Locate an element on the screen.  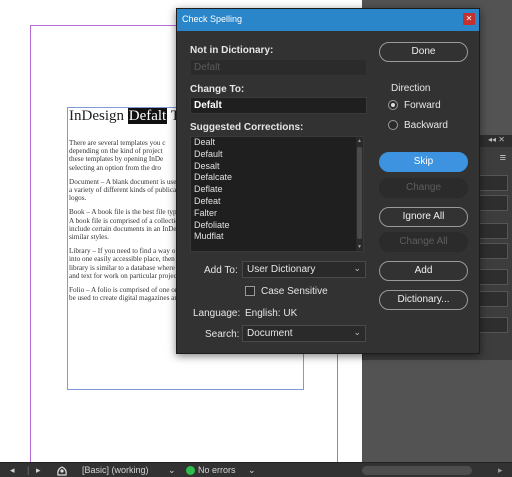
add-to-label: Add To: is located at coordinates (221, 270).